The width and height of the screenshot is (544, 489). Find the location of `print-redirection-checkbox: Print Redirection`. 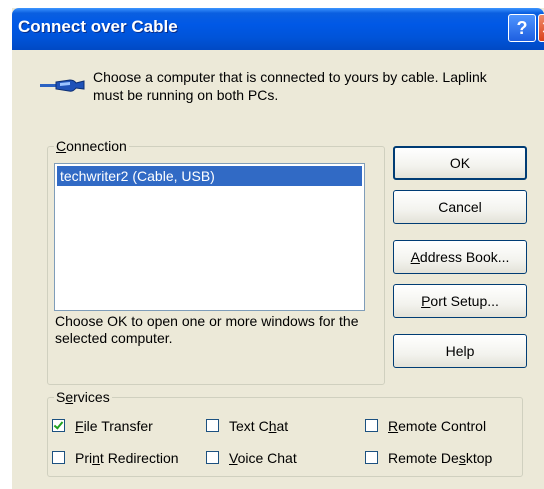

print-redirection-checkbox: Print Redirection is located at coordinates (115, 458).